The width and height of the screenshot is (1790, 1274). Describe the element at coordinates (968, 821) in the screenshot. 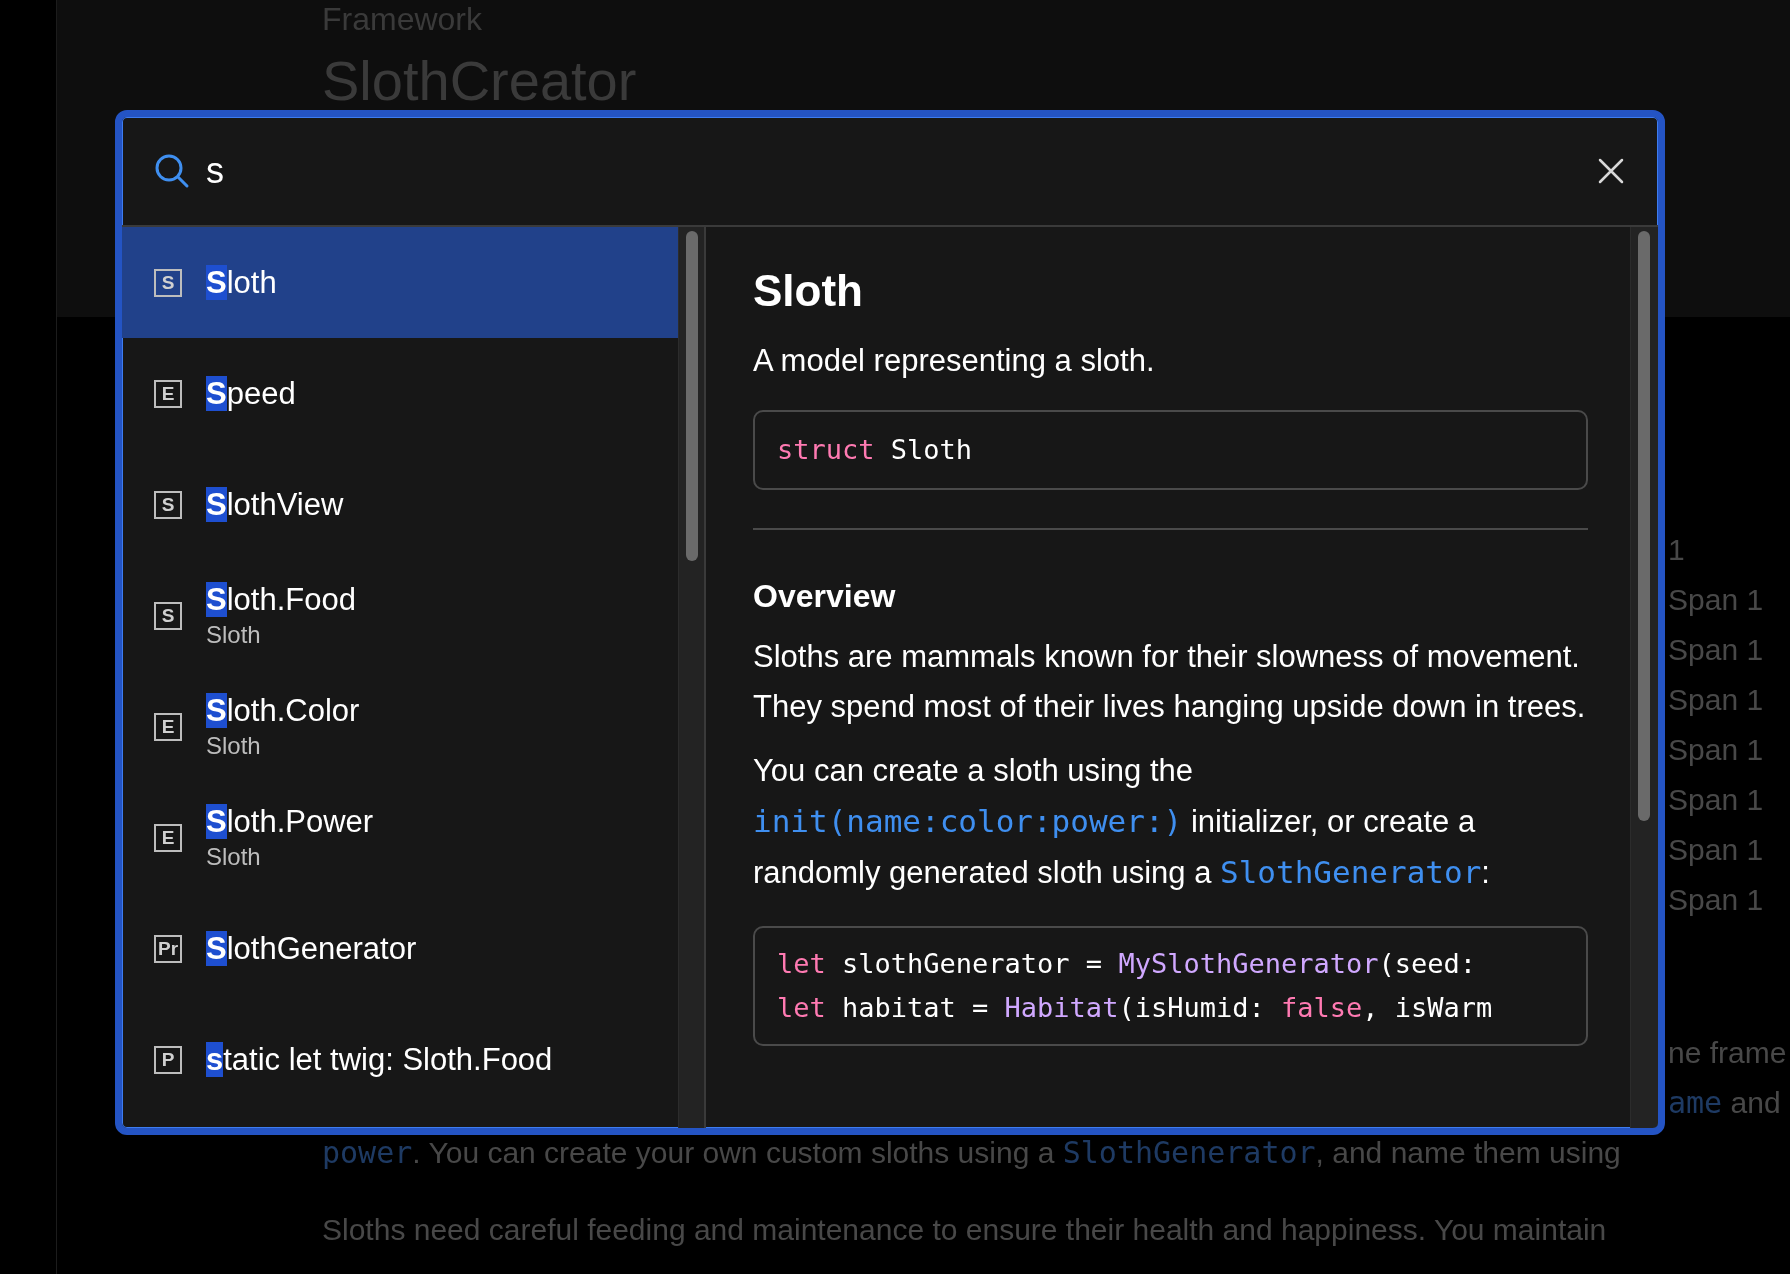

I see `code-link: init(name:color:power:)` at that location.